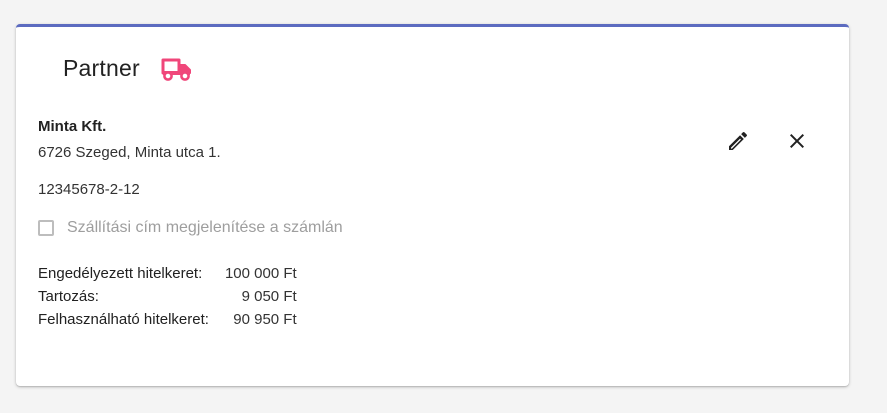 This screenshot has height=413, width=887. Describe the element at coordinates (72, 126) in the screenshot. I see `partner-name: Minta Kft.` at that location.